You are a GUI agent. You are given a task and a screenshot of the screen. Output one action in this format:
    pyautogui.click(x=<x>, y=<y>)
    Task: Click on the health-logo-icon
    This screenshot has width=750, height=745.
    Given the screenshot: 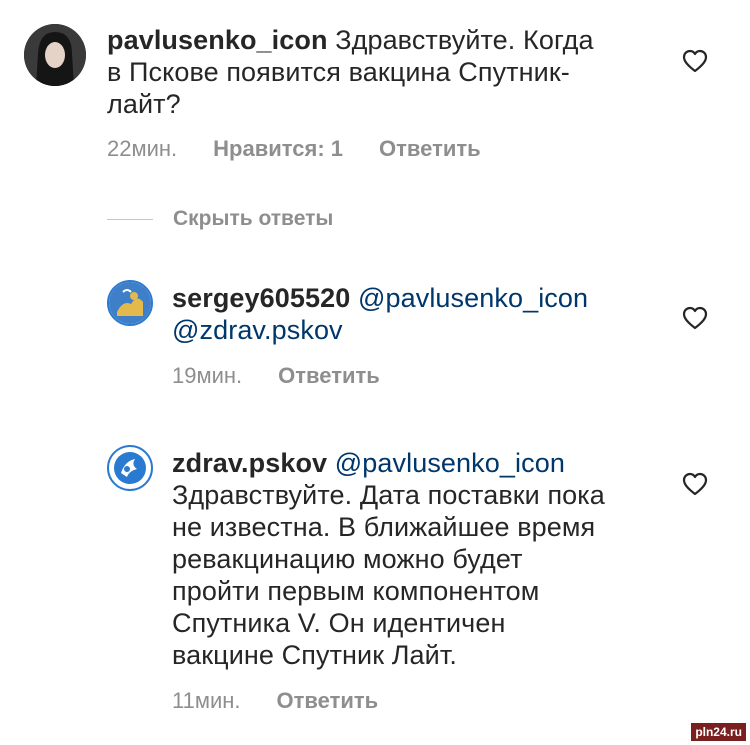 What is the action you would take?
    pyautogui.click(x=130, y=468)
    